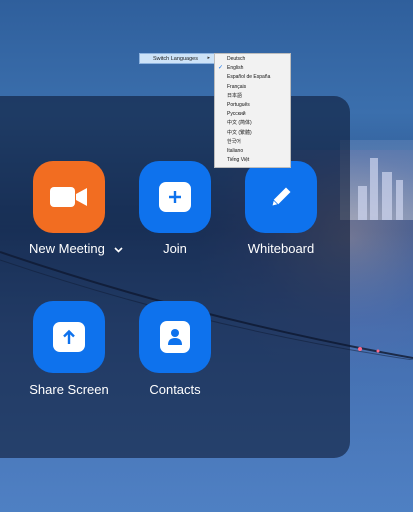 The width and height of the screenshot is (413, 512). What do you see at coordinates (69, 389) in the screenshot?
I see `share-screen-label: Share Screen` at bounding box center [69, 389].